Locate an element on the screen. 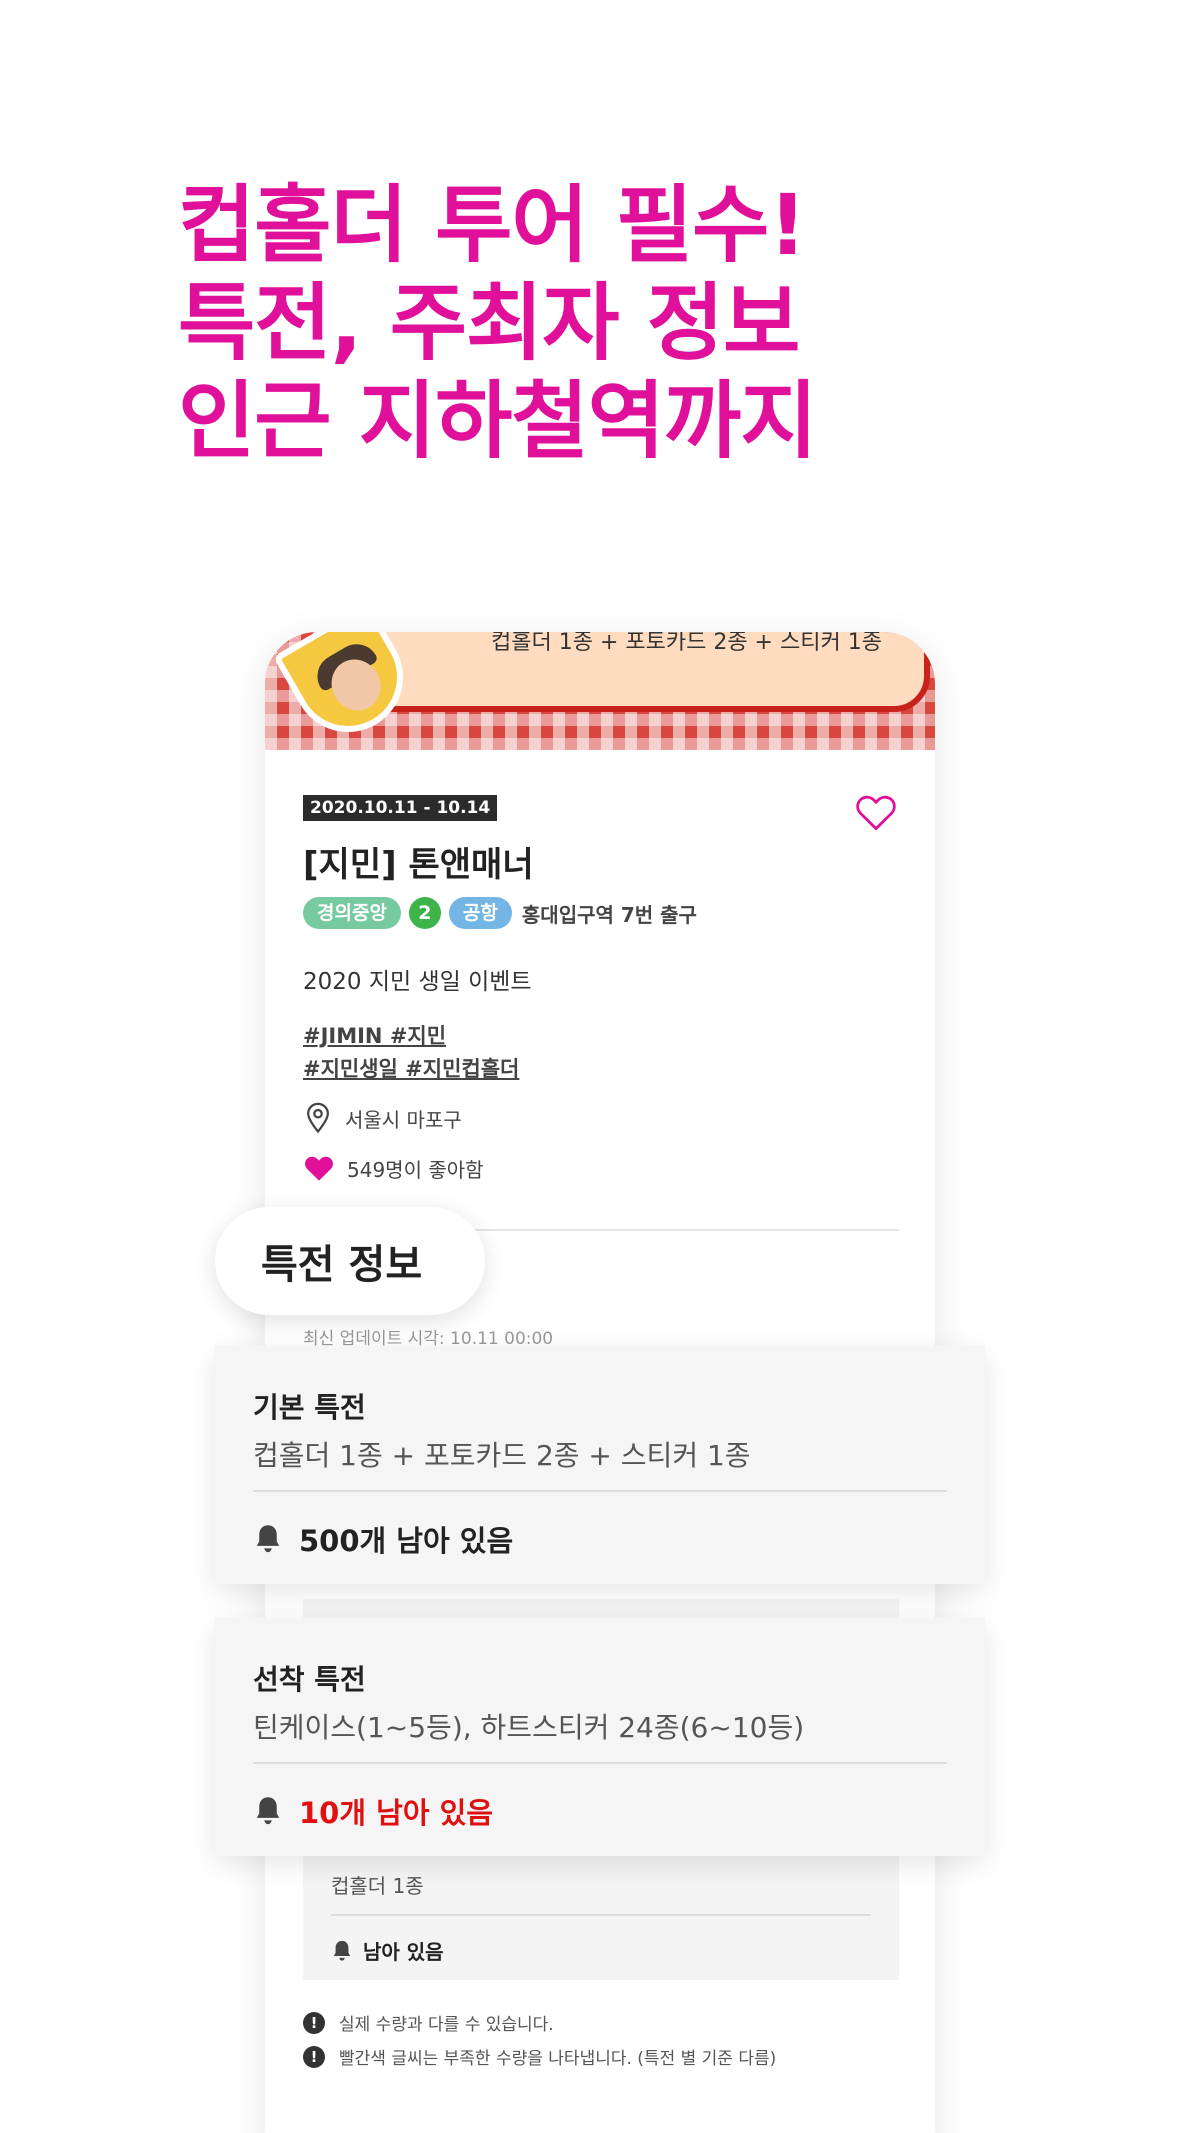 The height and width of the screenshot is (2133, 1200). notice-text: 실제 수량과 다를 수 있습니다. is located at coordinates (446, 2025).